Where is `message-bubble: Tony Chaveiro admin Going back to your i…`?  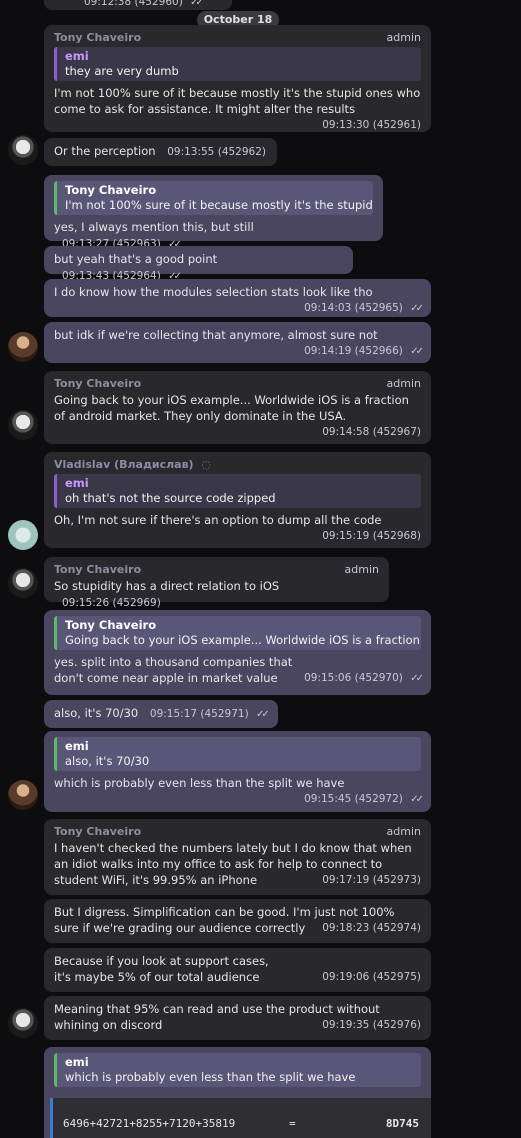
message-bubble: Tony Chaveiro admin Going back to your i… is located at coordinates (237, 407).